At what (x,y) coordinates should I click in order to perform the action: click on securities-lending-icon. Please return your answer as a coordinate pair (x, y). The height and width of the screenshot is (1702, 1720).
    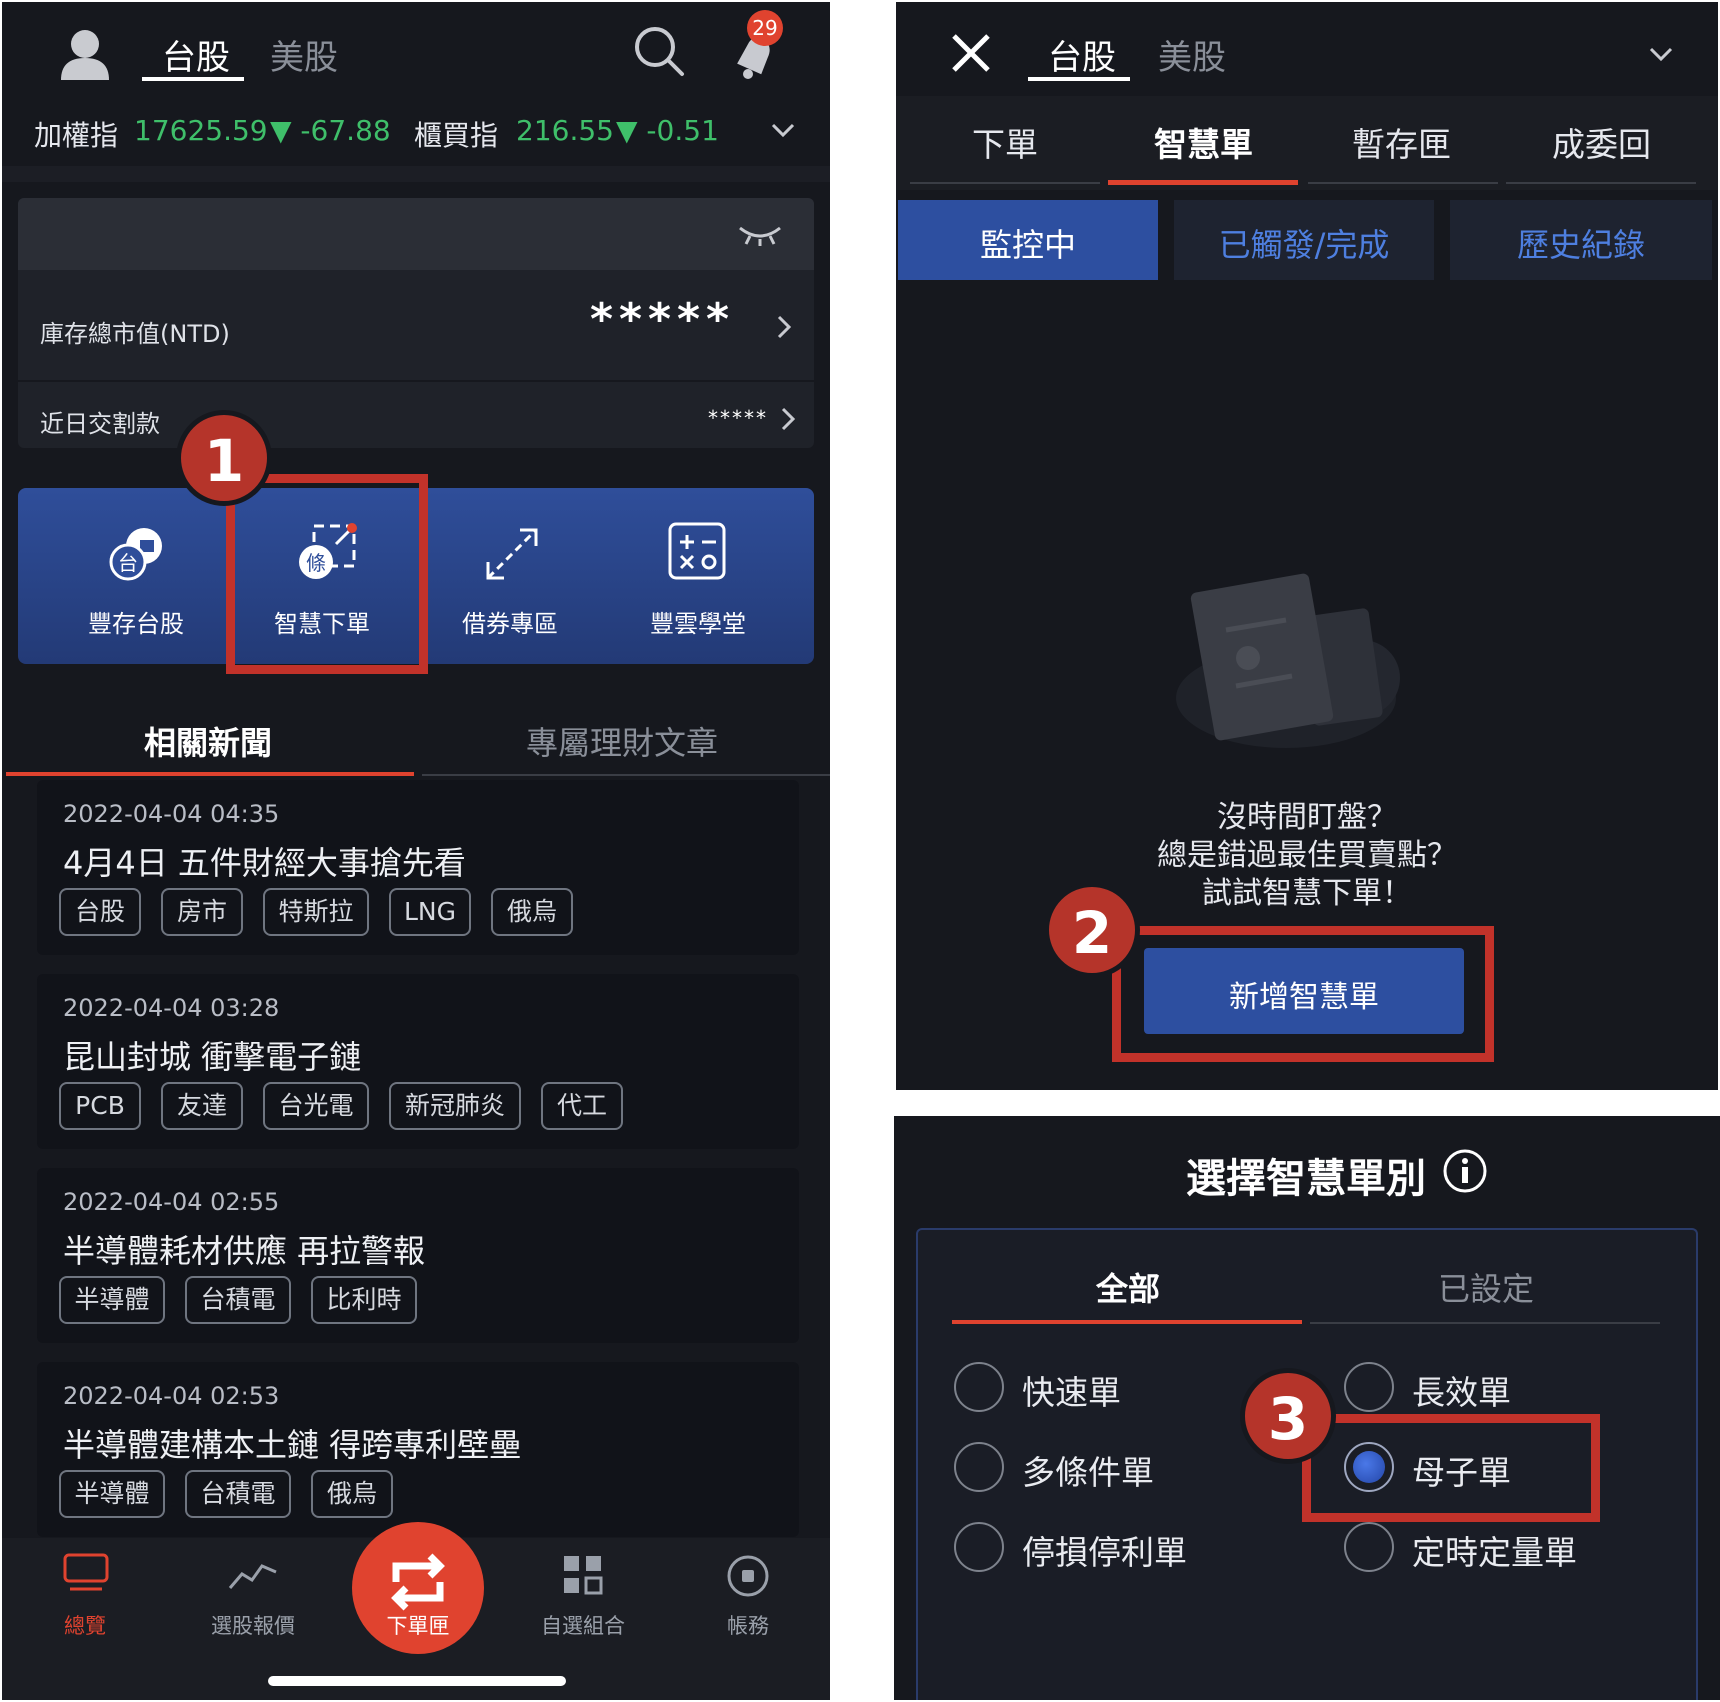
    Looking at the image, I should click on (512, 554).